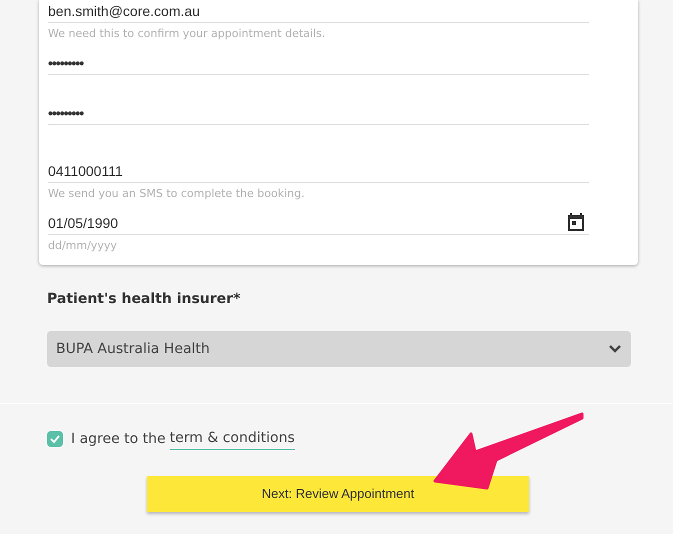  Describe the element at coordinates (144, 299) in the screenshot. I see `field-label: Patient's health insurer*` at that location.